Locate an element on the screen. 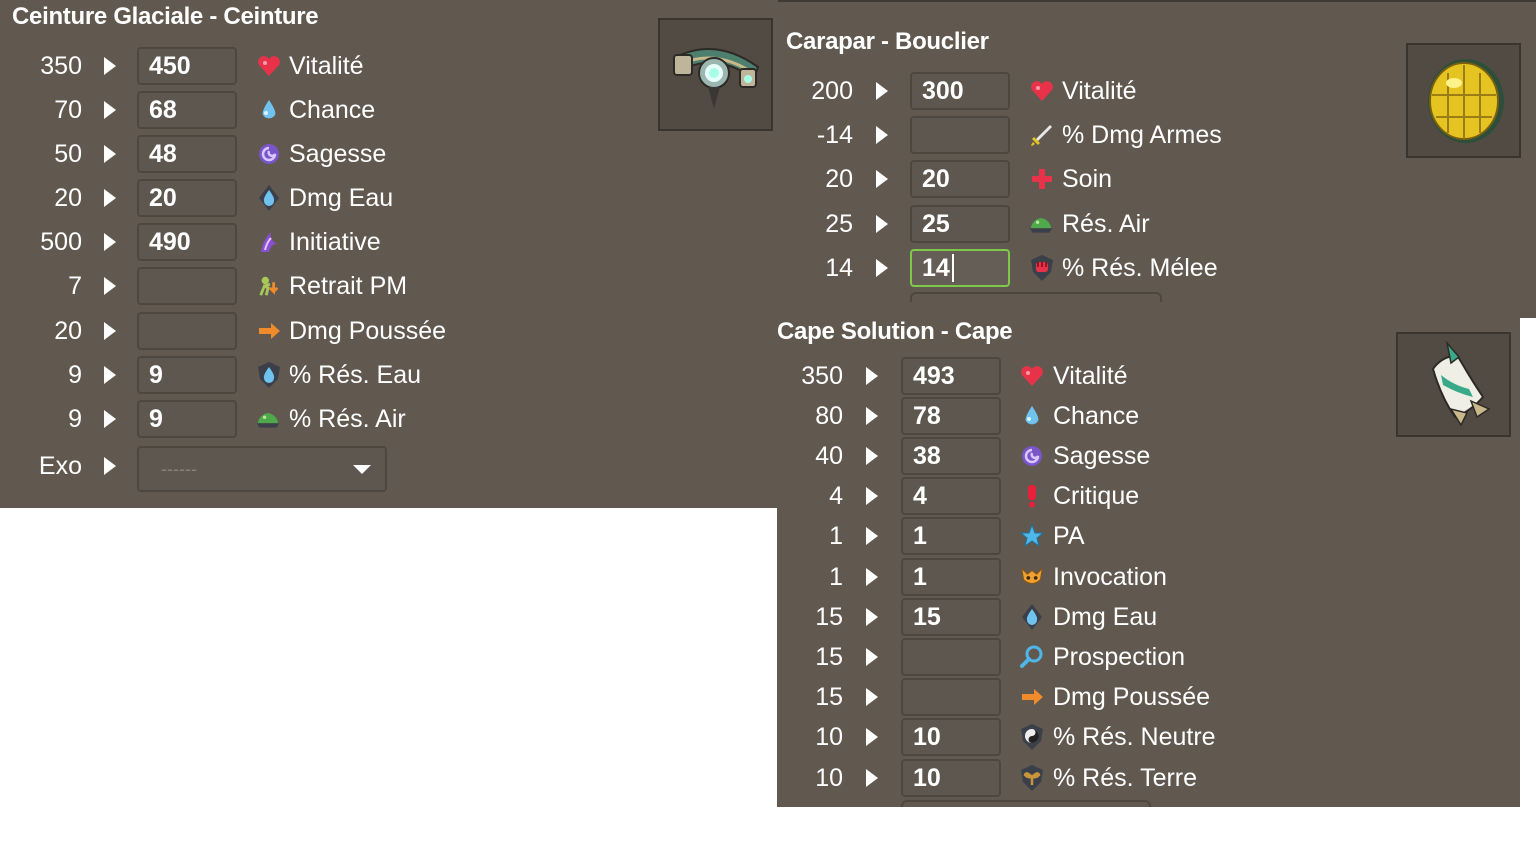  prospecting-icon is located at coordinates (1032, 657).